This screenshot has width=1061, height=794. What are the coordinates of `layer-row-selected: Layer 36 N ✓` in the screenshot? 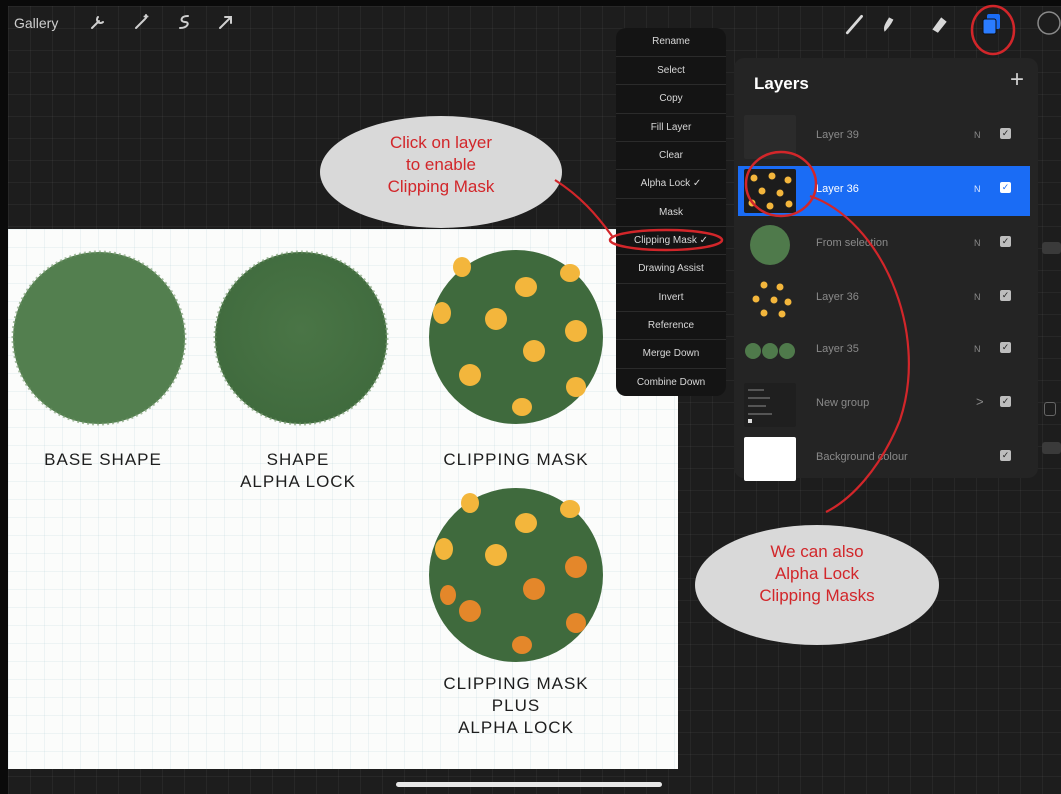 It's located at (884, 191).